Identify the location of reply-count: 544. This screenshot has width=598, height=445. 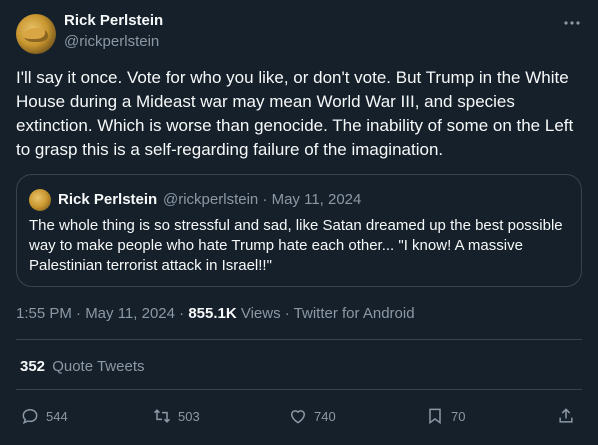
(57, 416).